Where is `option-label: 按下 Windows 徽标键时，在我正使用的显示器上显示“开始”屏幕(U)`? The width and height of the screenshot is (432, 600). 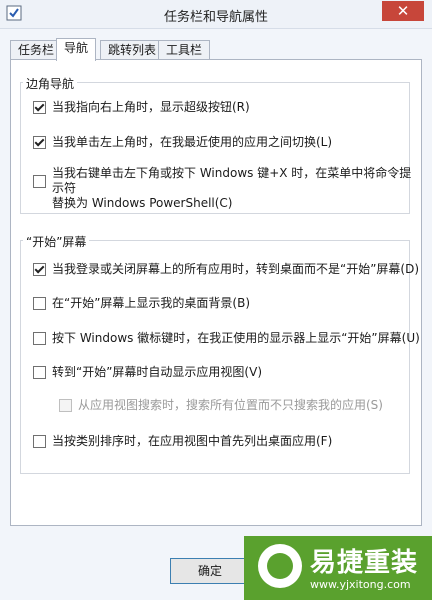 option-label: 按下 Windows 徽标键时，在我正使用的显示器上显示“开始”屏幕(U) is located at coordinates (236, 338).